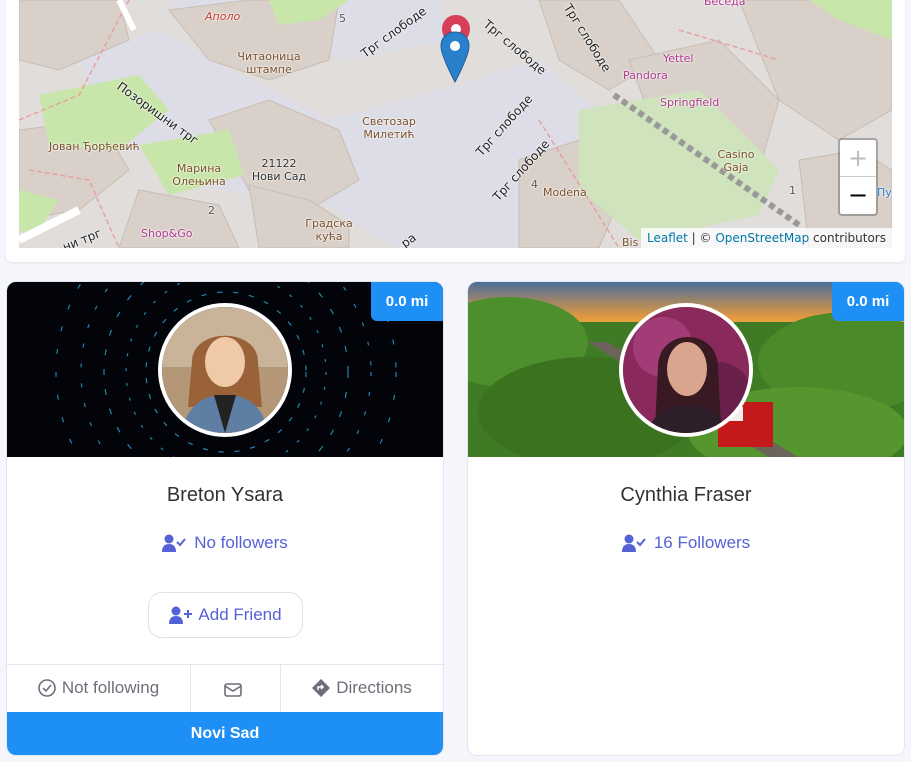 The image size is (911, 762). What do you see at coordinates (884, 192) in the screenshot?
I see `map-label: Пу` at bounding box center [884, 192].